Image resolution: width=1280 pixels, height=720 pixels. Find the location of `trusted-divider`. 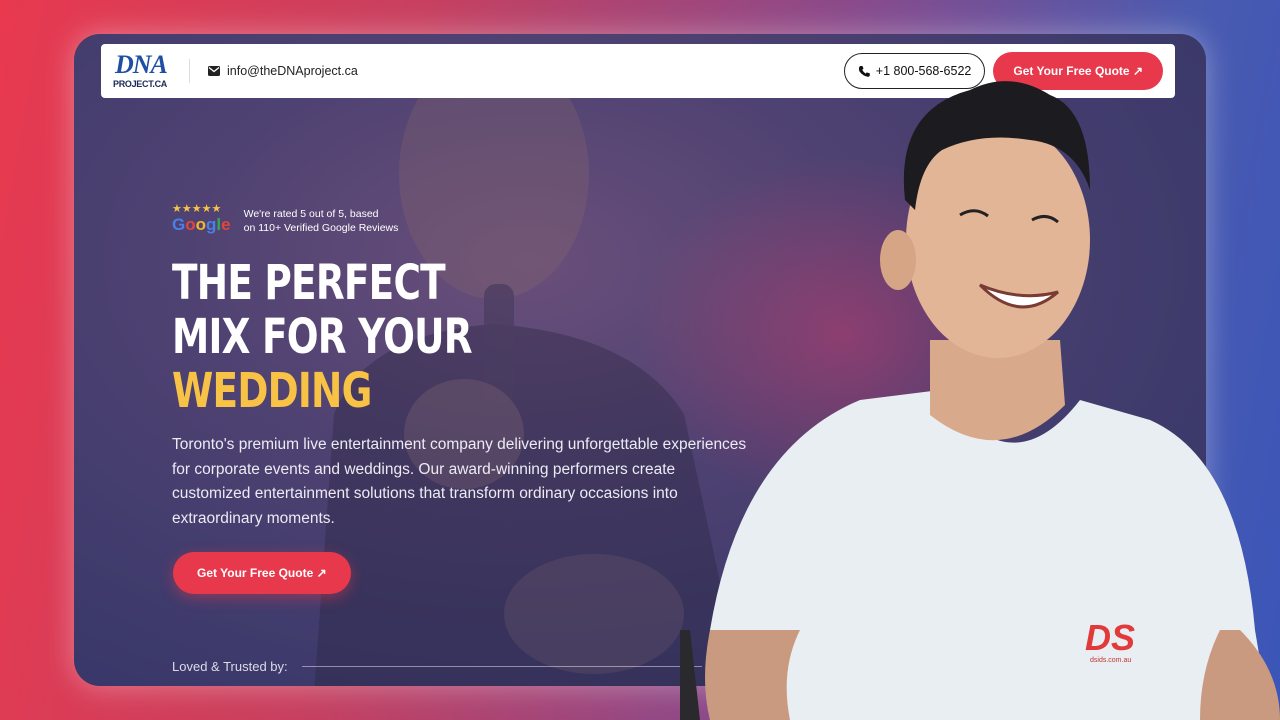

trusted-divider is located at coordinates (501, 666).